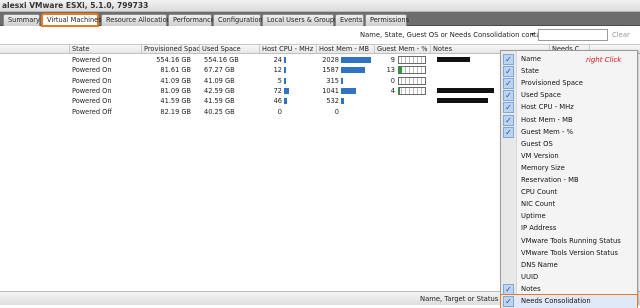  What do you see at coordinates (175, 80) in the screenshot?
I see `vm-provisioned-space: 41.09 GB` at bounding box center [175, 80].